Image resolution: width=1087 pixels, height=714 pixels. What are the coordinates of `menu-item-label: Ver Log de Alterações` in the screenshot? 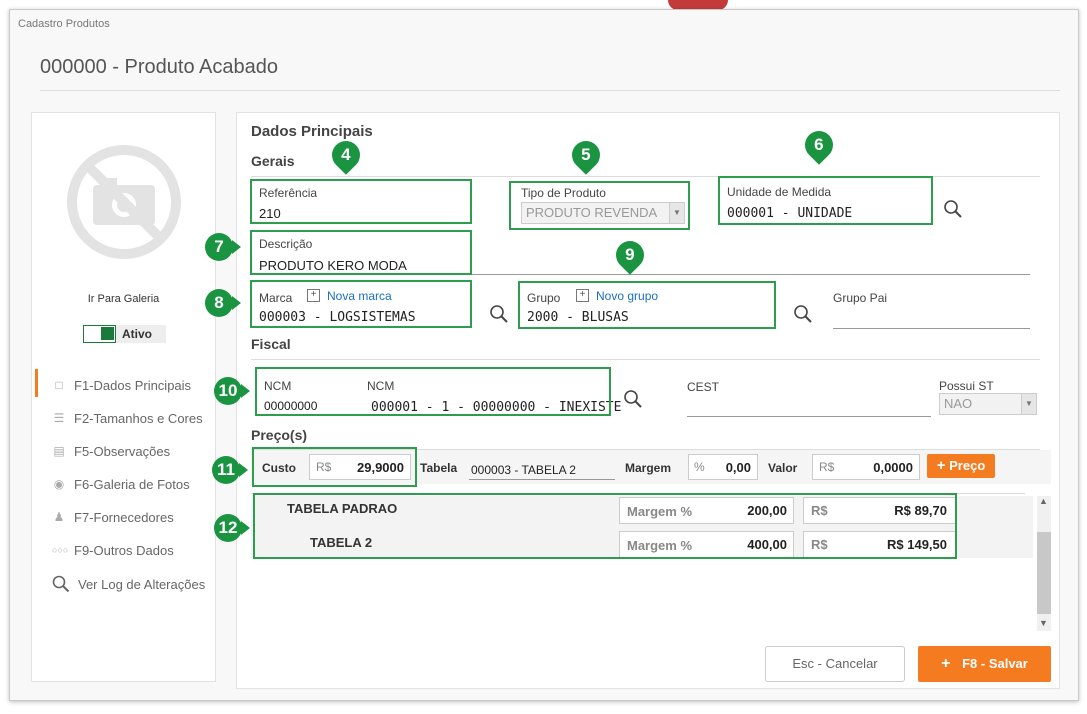 It's located at (142, 584).